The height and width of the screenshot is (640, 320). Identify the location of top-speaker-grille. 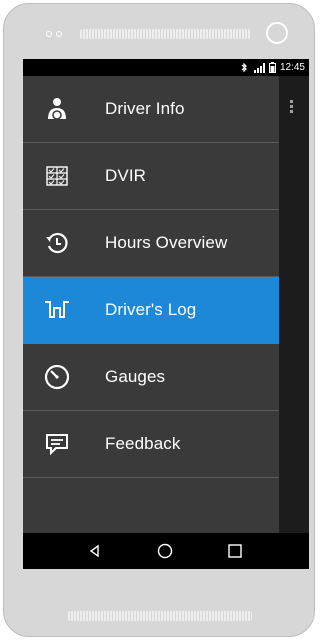
(165, 34).